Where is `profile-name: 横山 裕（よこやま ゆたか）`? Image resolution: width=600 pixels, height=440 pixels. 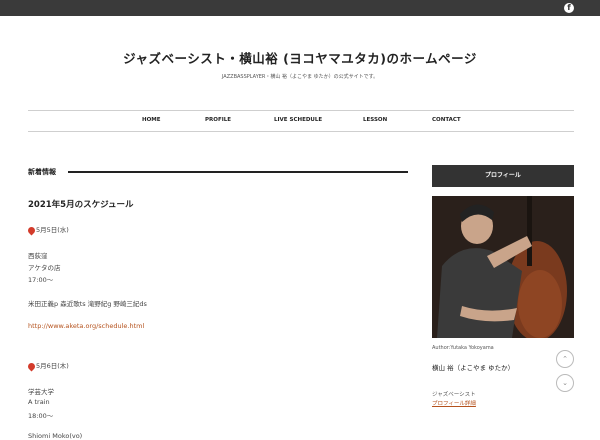 profile-name: 横山 裕（よこやま ゆたか） is located at coordinates (473, 368).